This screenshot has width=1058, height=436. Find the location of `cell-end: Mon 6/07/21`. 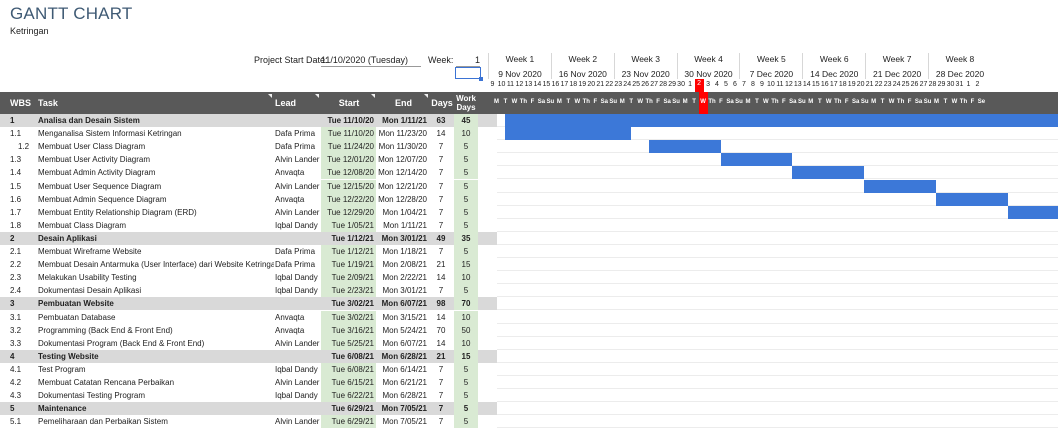

cell-end: Mon 6/07/21 is located at coordinates (403, 303).